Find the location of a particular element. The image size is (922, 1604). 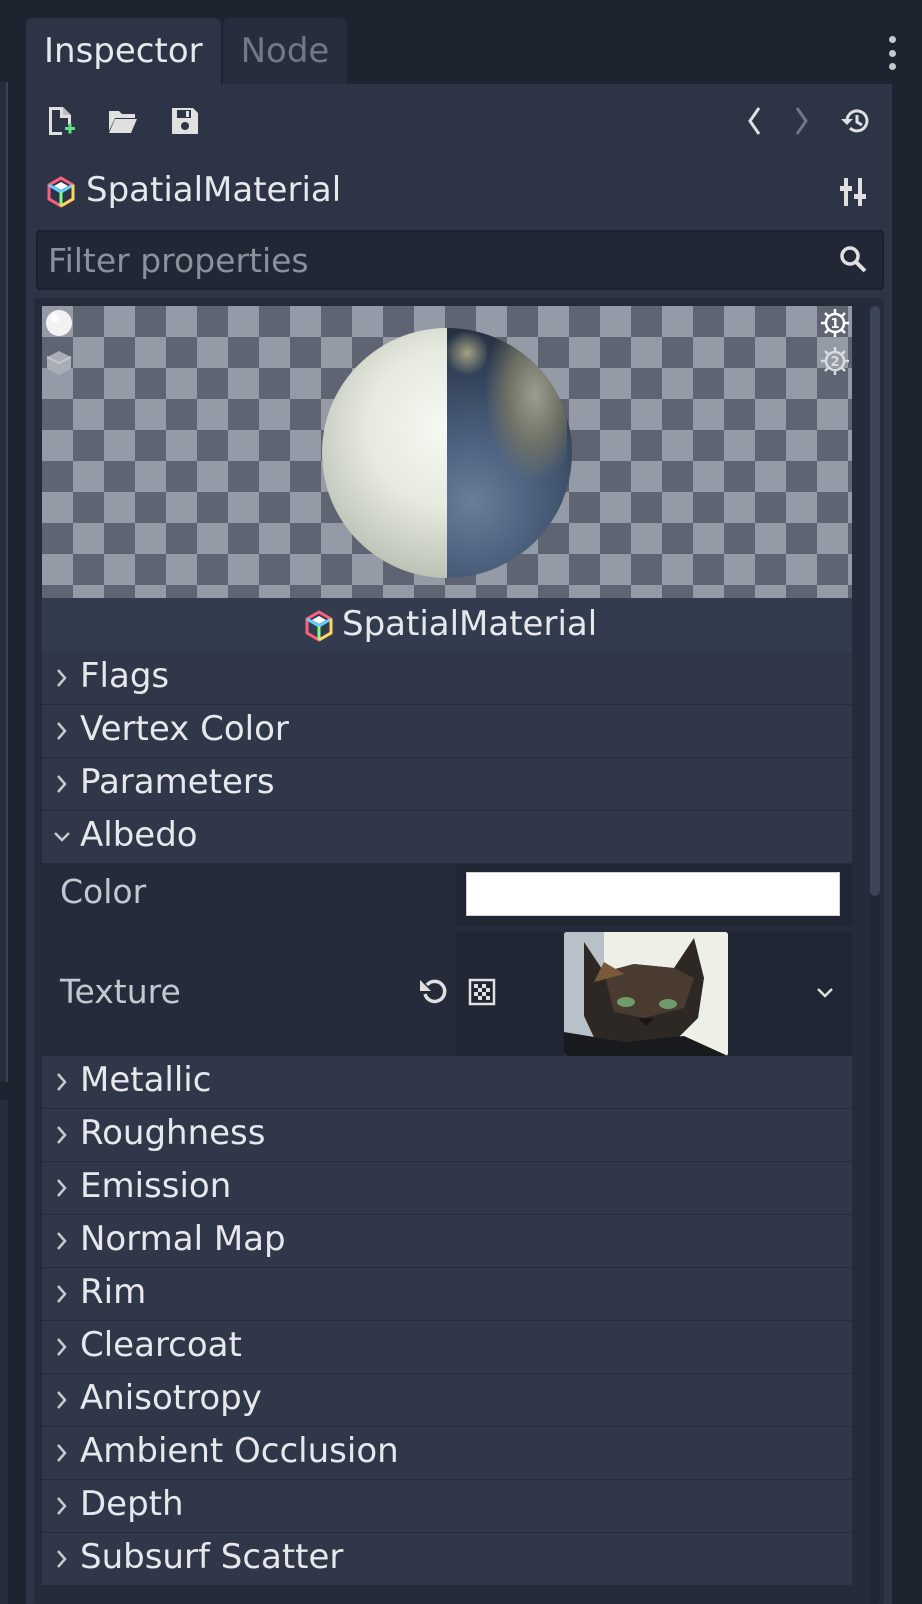

albedo-color-row: Color is located at coordinates (447, 895).